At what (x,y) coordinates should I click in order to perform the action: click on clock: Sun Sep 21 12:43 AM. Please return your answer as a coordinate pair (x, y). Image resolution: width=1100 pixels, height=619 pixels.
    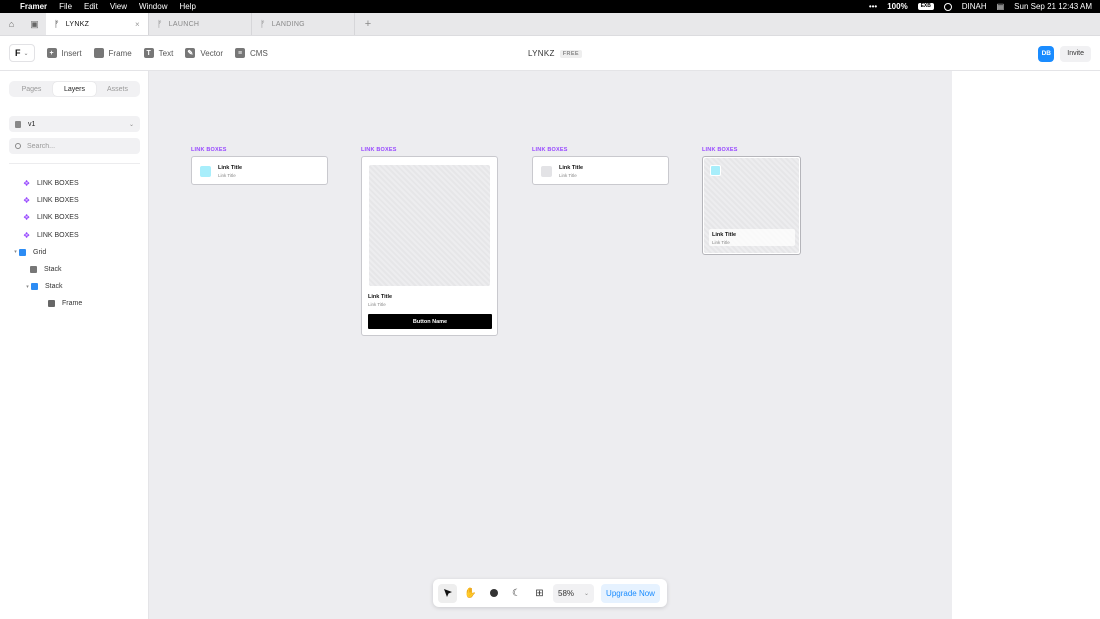
    Looking at the image, I should click on (1053, 6).